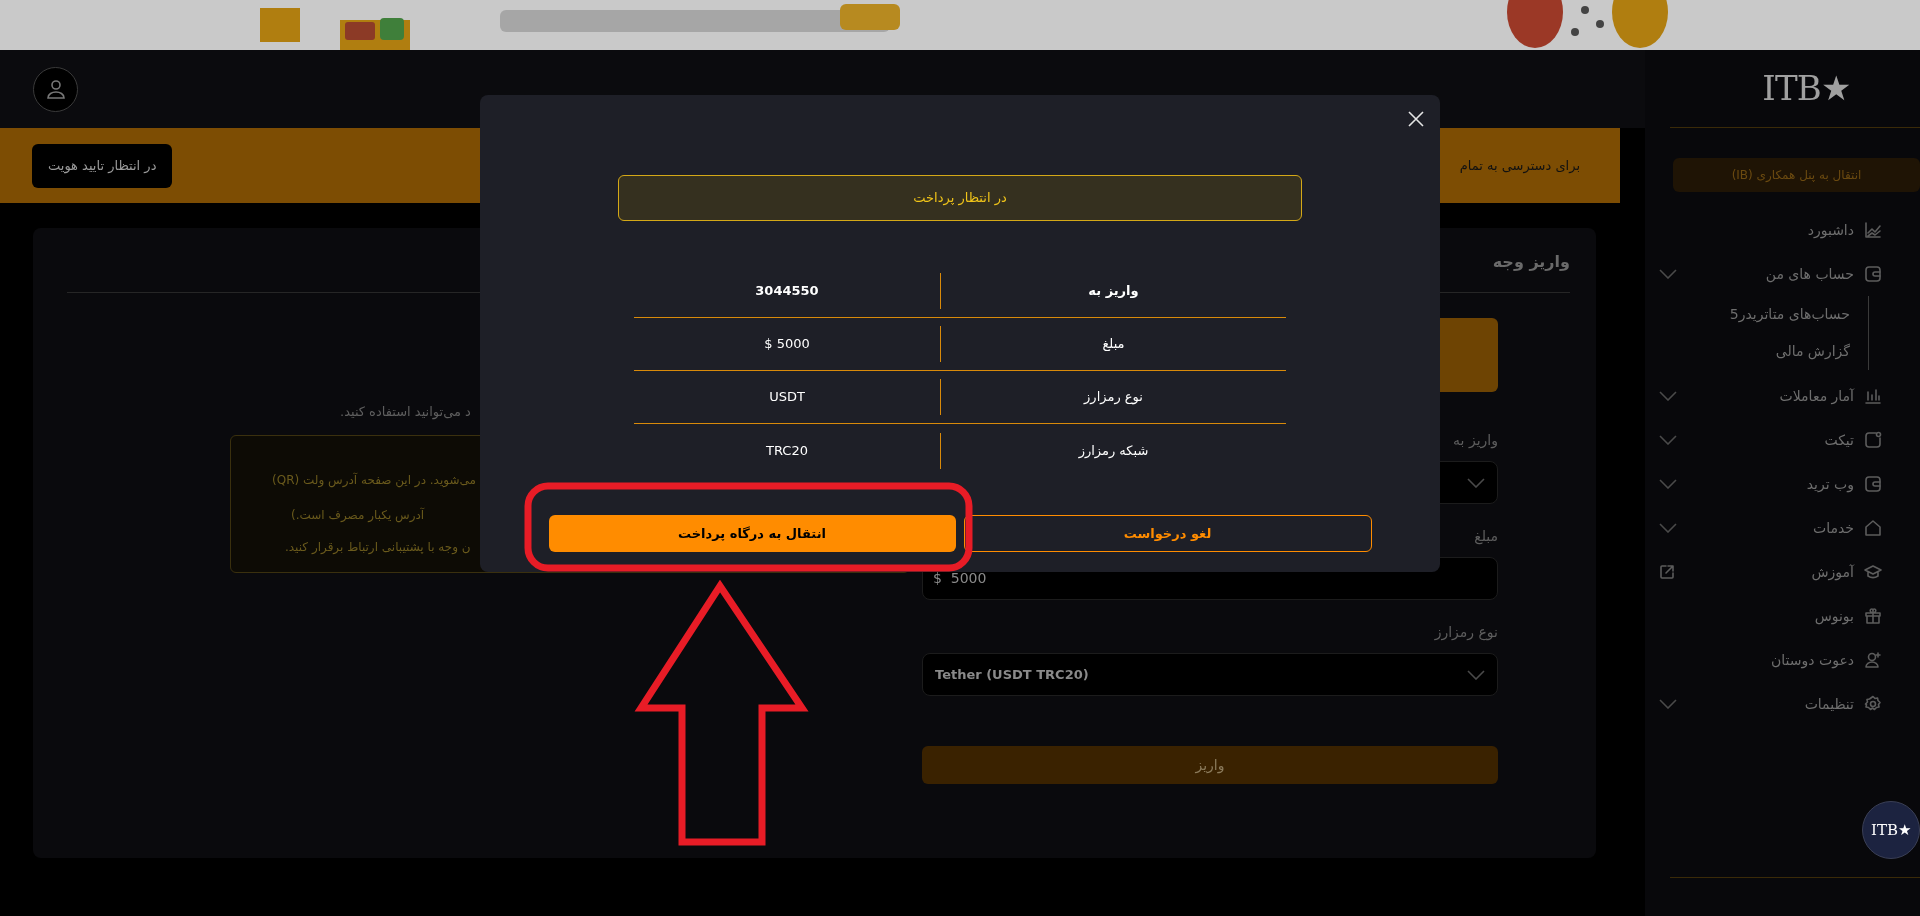 This screenshot has height=916, width=1920. What do you see at coordinates (1113, 451) in the screenshot?
I see `detail-label: شبکه رمزارز` at bounding box center [1113, 451].